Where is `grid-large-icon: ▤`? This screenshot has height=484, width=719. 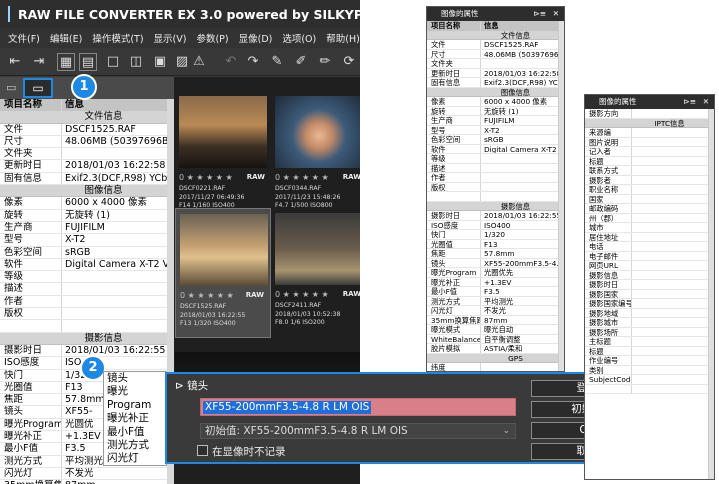
grid-large-icon: ▤ is located at coordinates (88, 62).